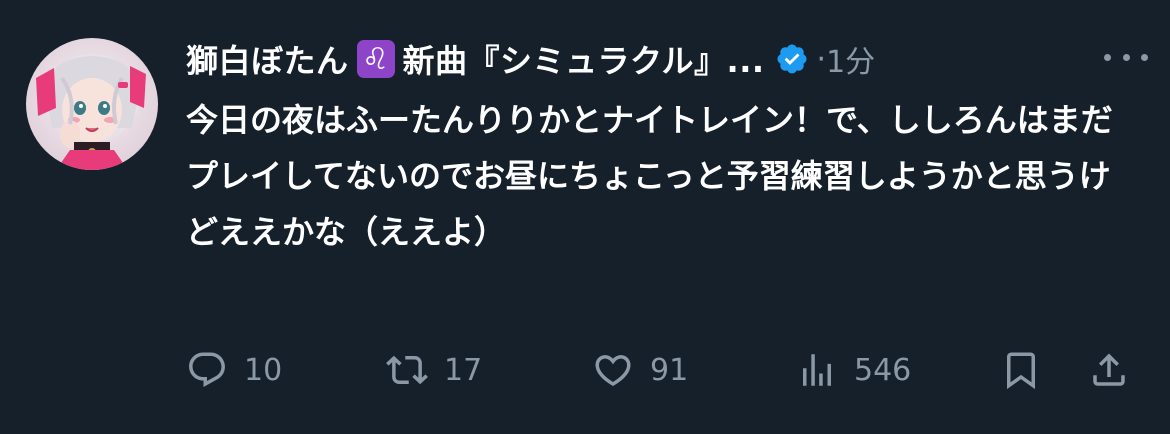 The width and height of the screenshot is (1170, 434). What do you see at coordinates (850, 59) in the screenshot?
I see `timestamp: 1分` at bounding box center [850, 59].